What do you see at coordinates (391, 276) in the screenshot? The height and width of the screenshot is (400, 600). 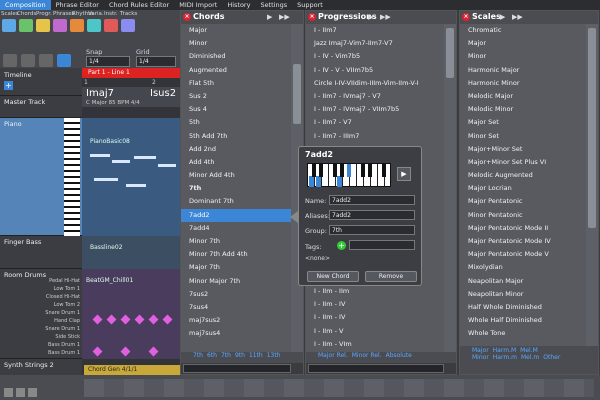 I see `remove-button: Remove` at bounding box center [391, 276].